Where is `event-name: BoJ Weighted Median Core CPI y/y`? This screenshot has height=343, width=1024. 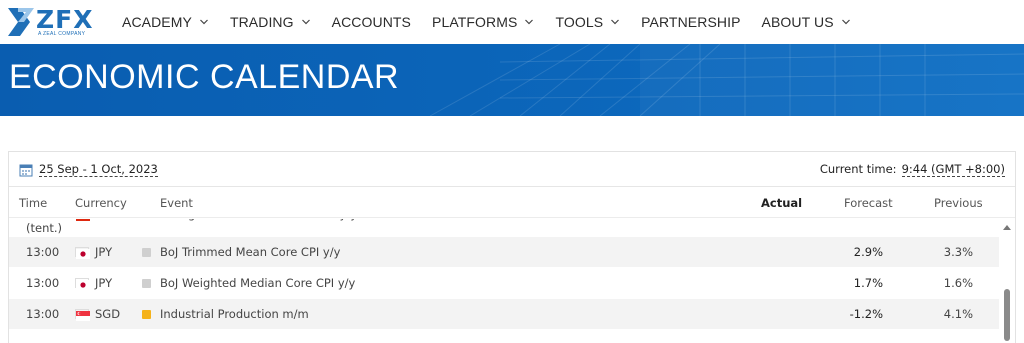 event-name: BoJ Weighted Median Core CPI y/y is located at coordinates (257, 283).